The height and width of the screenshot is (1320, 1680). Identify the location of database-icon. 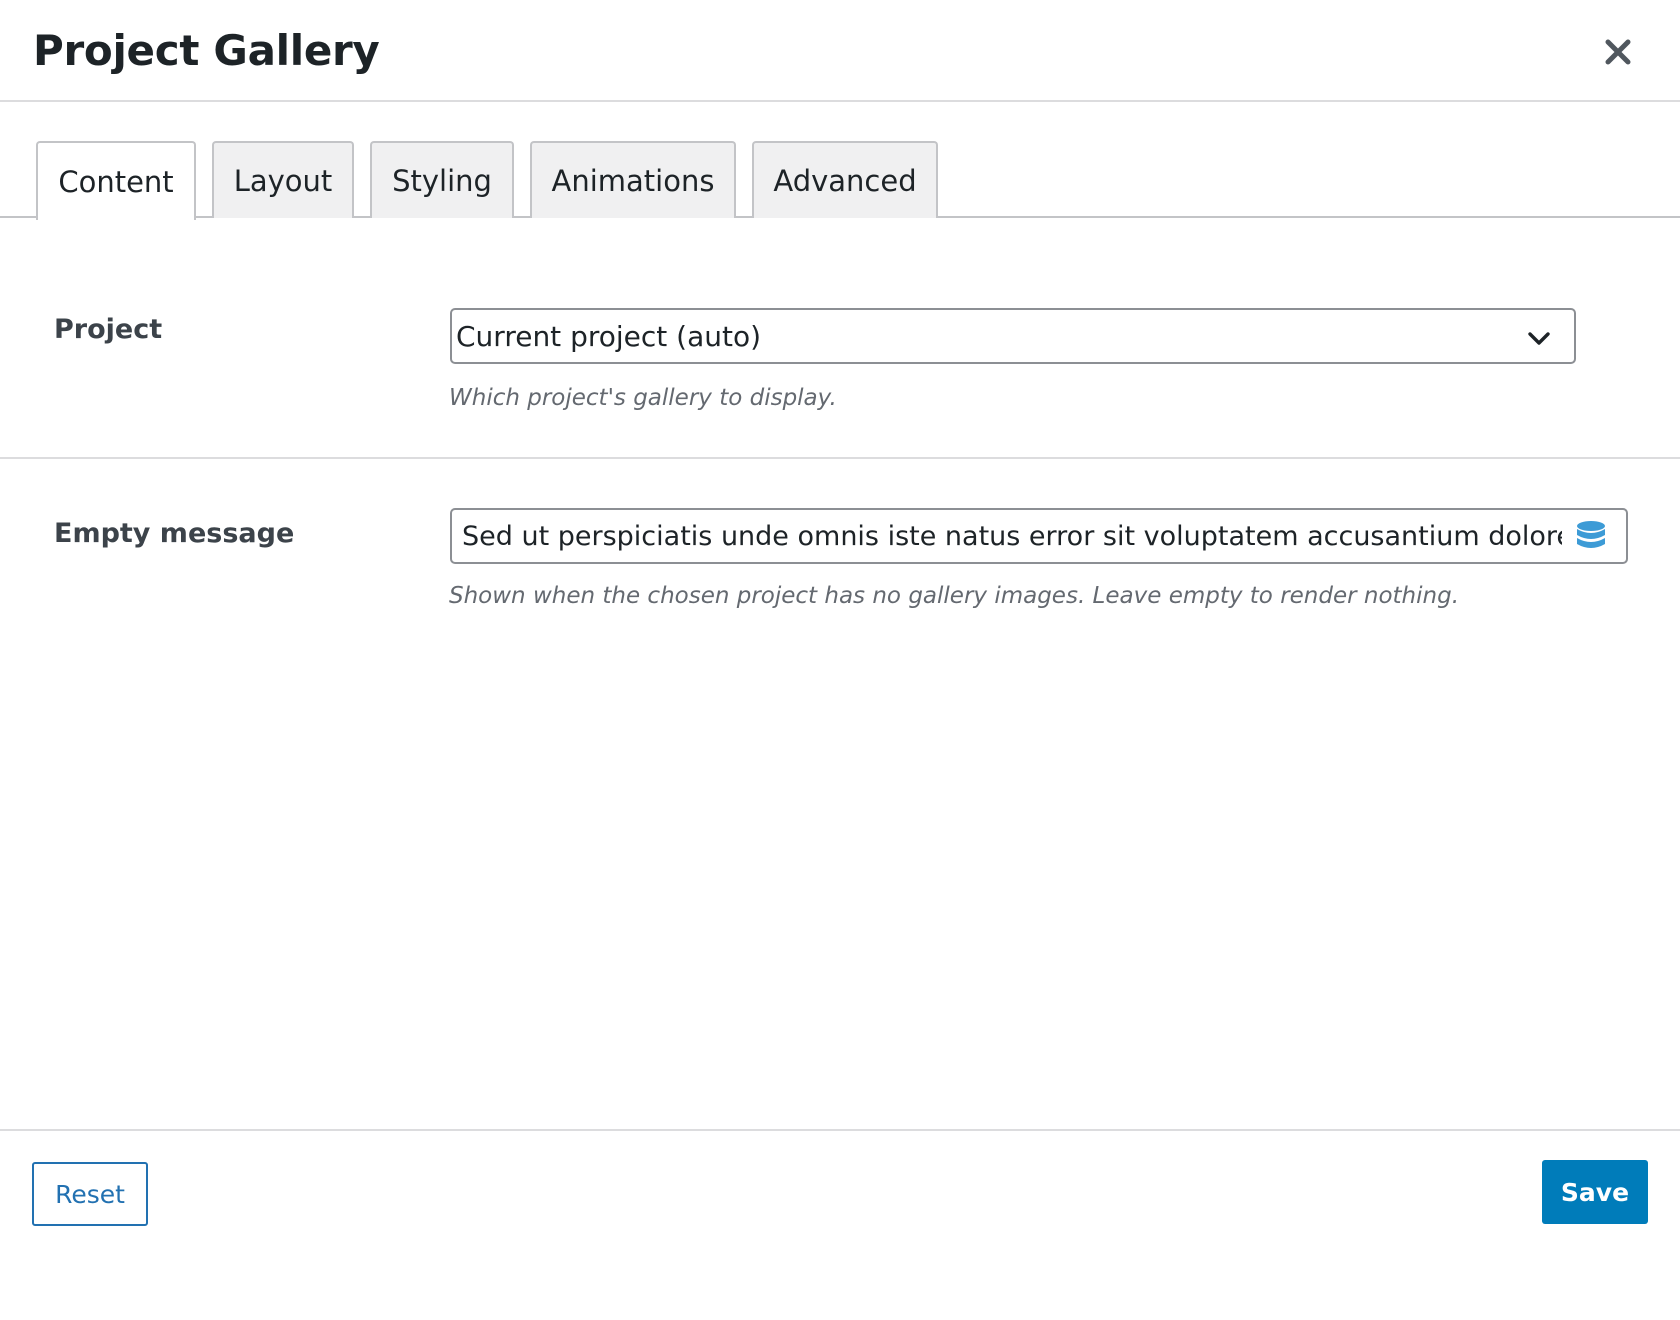
(1591, 534).